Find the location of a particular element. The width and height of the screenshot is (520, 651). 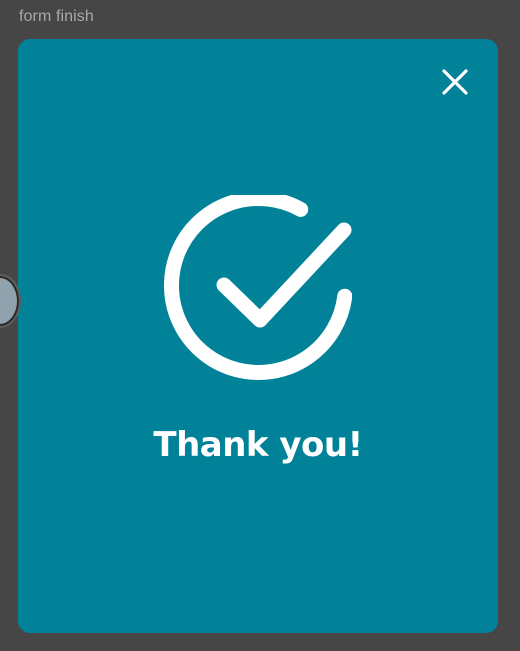

close-button is located at coordinates (455, 82).